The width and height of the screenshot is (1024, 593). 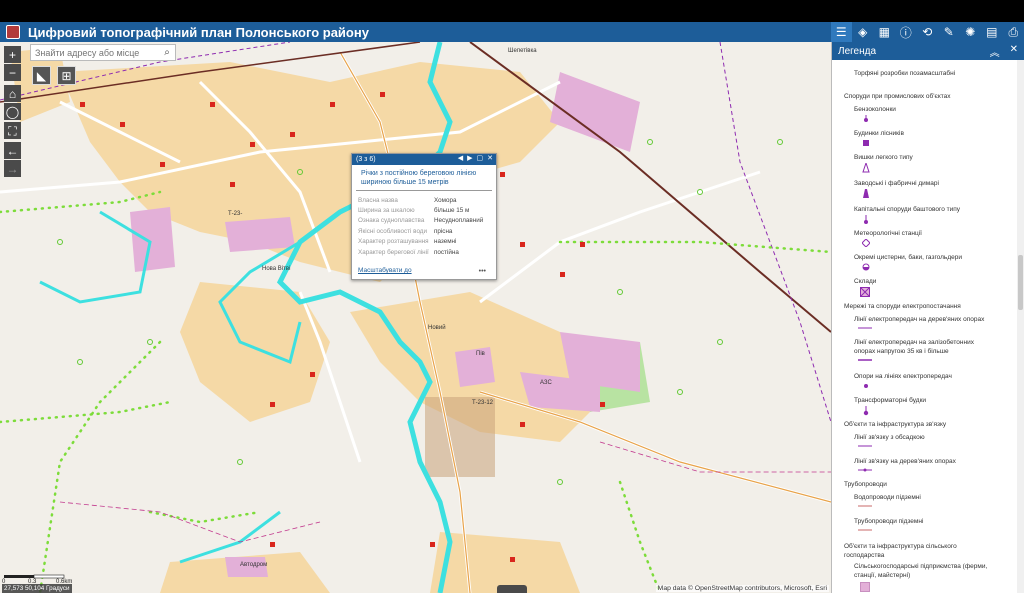 I want to click on legend-item: Бензоколонки, so click(x=875, y=109).